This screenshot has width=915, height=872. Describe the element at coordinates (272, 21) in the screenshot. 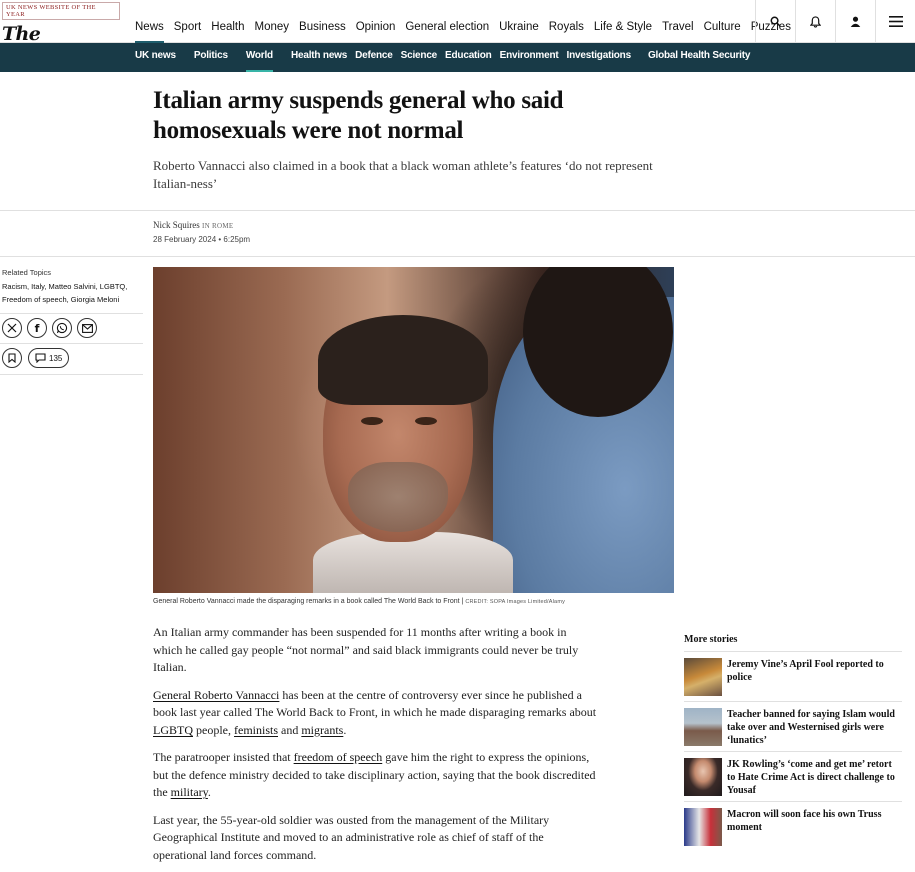

I see `nav-money: Money` at that location.